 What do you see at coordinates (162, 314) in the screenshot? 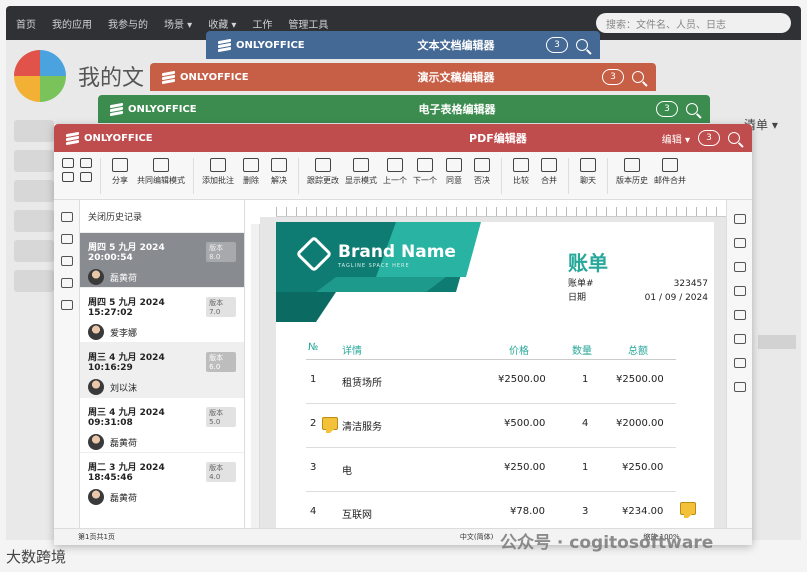
I see `history-item: 周四 5 九月 2024 15:27:02 版本7.0 爱李娜` at bounding box center [162, 314].